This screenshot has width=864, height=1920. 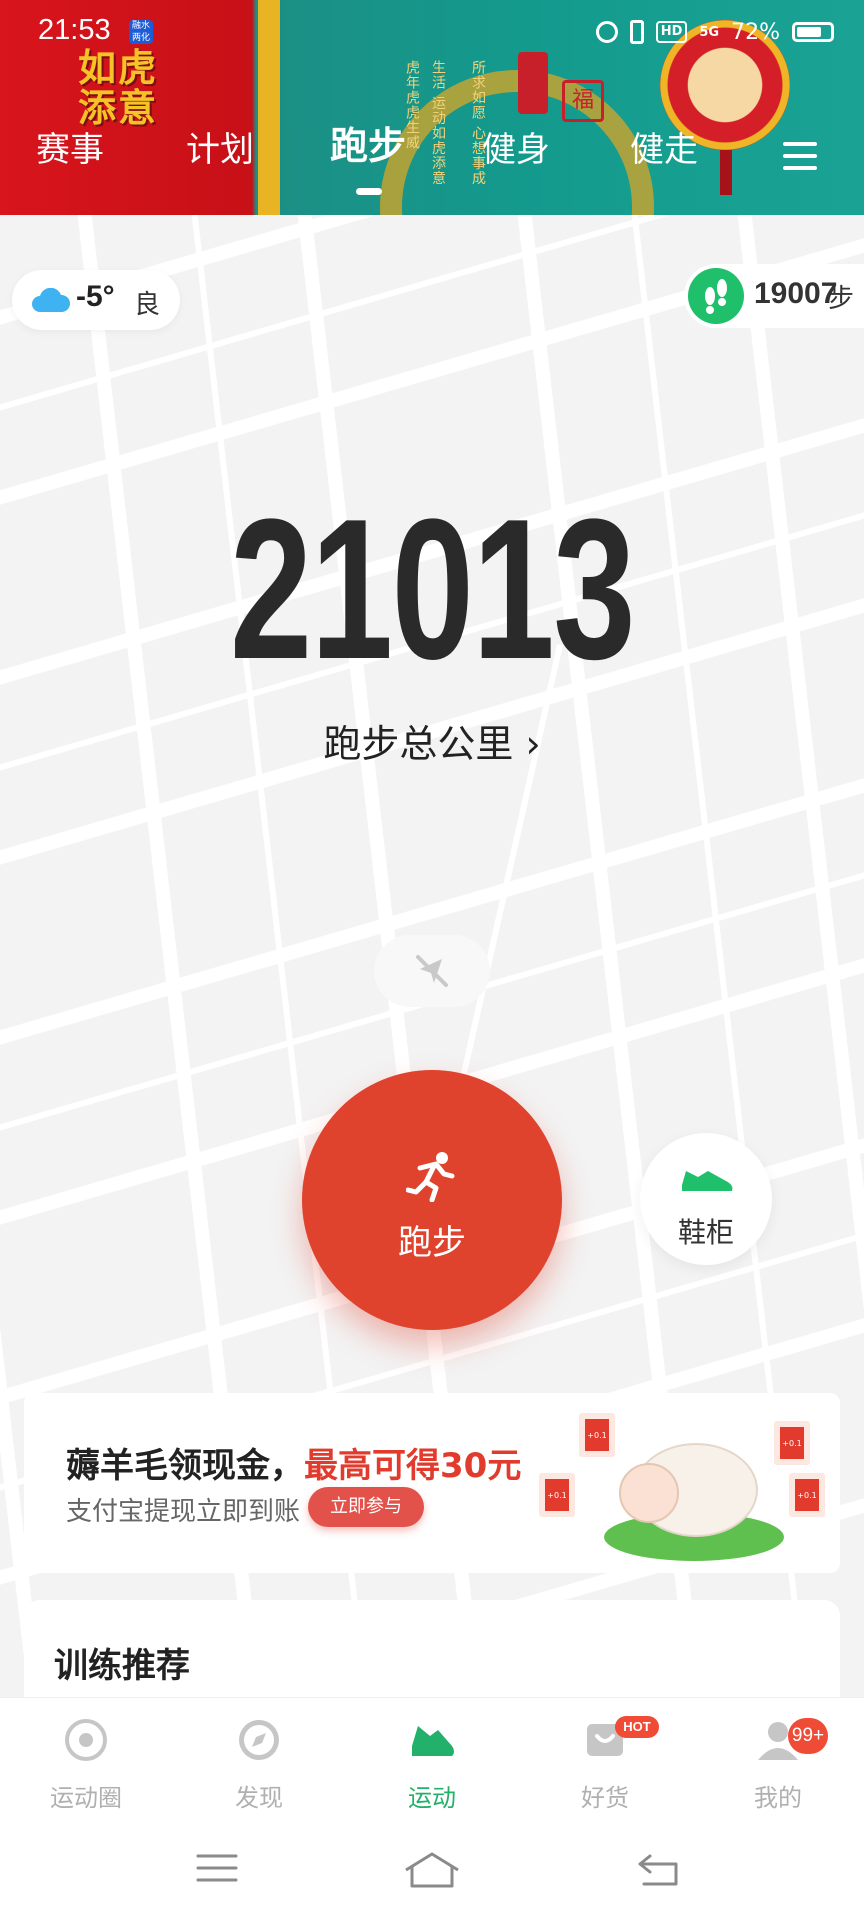 What do you see at coordinates (778, 1798) in the screenshot?
I see `nav-label: 我的` at bounding box center [778, 1798].